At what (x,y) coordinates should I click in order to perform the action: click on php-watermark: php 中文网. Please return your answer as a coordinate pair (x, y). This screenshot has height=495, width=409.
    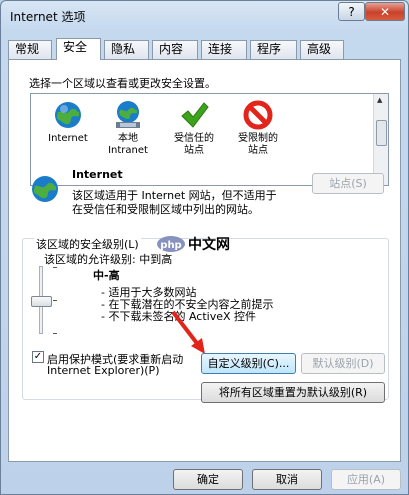
    Looking at the image, I should click on (193, 244).